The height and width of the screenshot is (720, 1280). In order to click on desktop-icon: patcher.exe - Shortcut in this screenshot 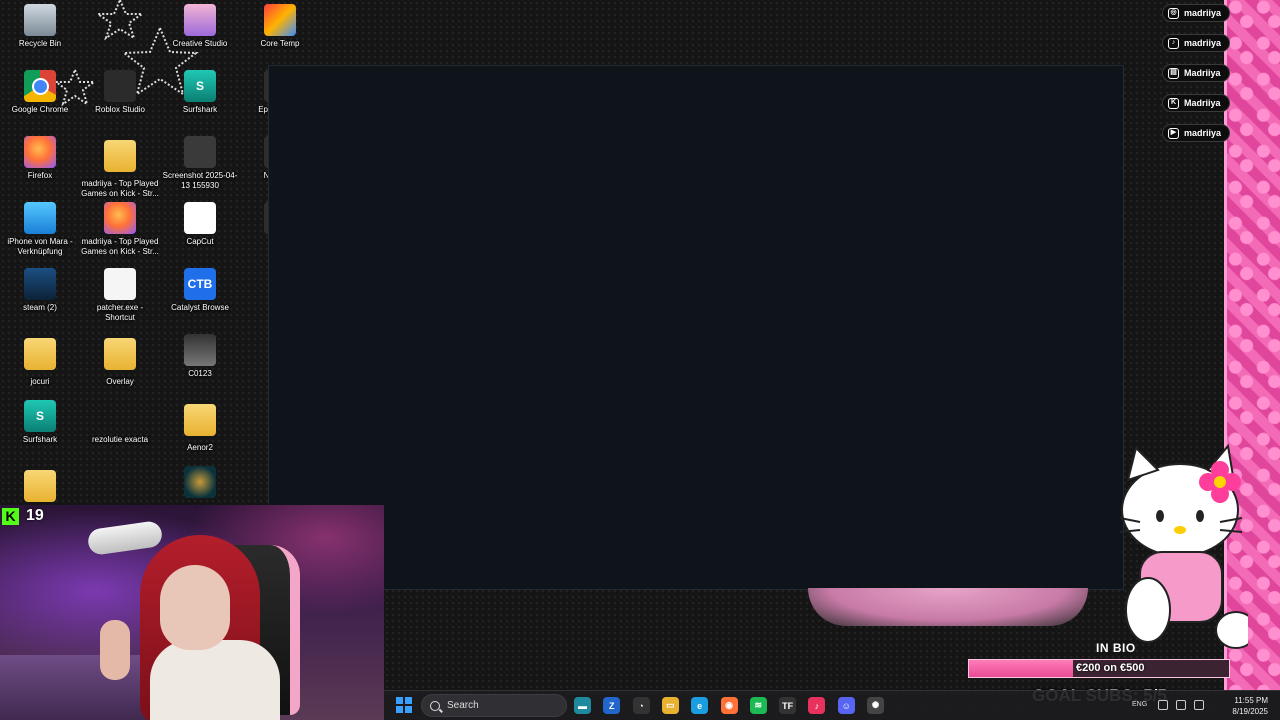, I will do `click(120, 299)`.